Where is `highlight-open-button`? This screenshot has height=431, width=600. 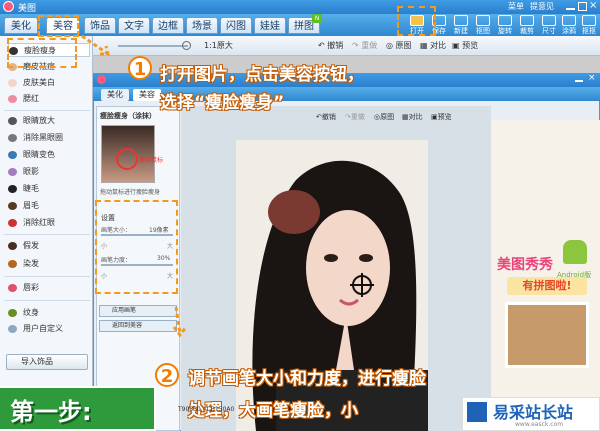 highlight-open-button is located at coordinates (416, 21).